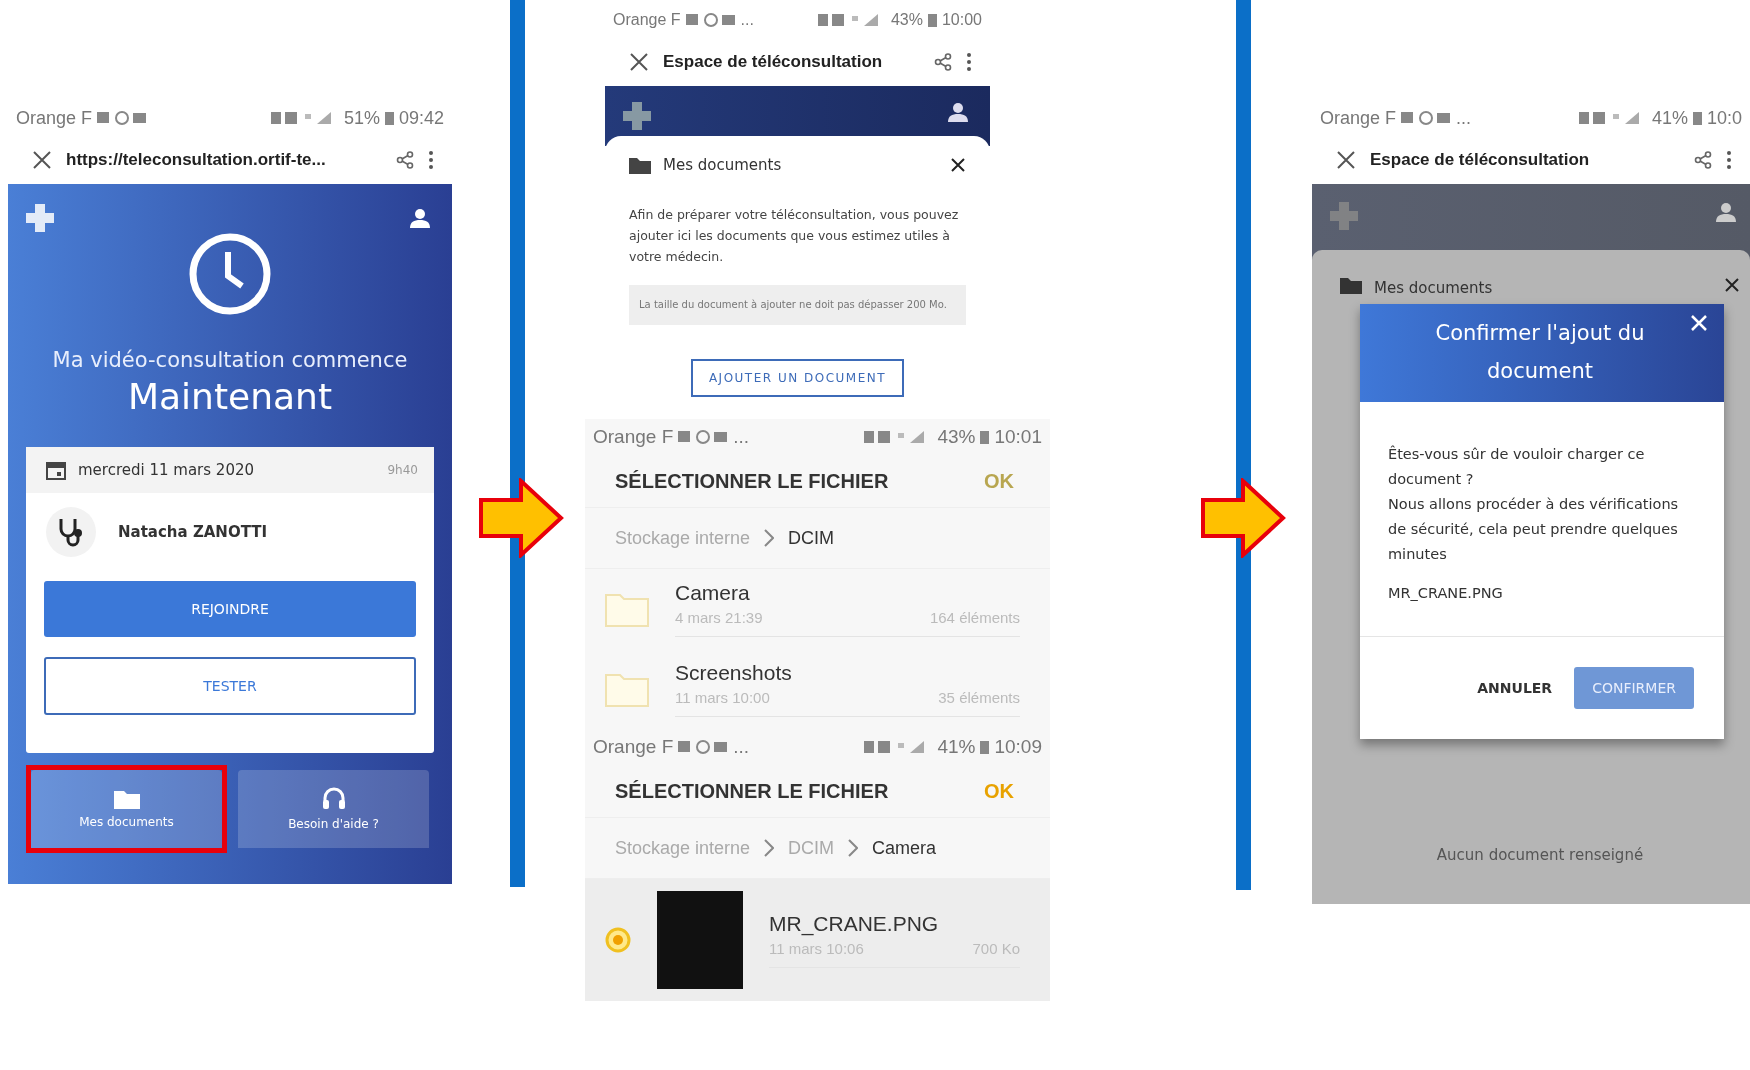 Image resolution: width=1750 pixels, height=1070 pixels. What do you see at coordinates (230, 609) in the screenshot?
I see `join-button: REJOINDRE` at bounding box center [230, 609].